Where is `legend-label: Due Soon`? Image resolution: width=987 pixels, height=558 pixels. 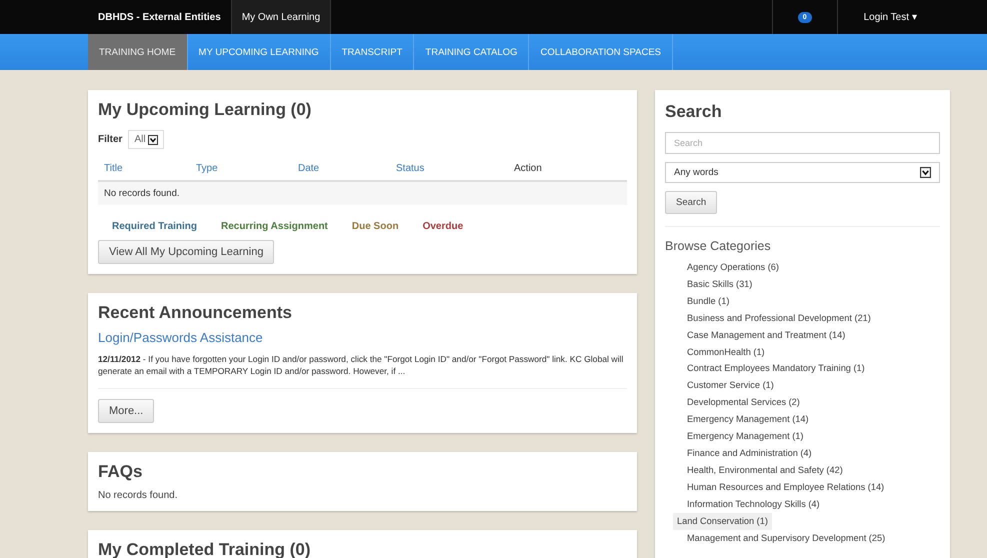 legend-label: Due Soon is located at coordinates (375, 226).